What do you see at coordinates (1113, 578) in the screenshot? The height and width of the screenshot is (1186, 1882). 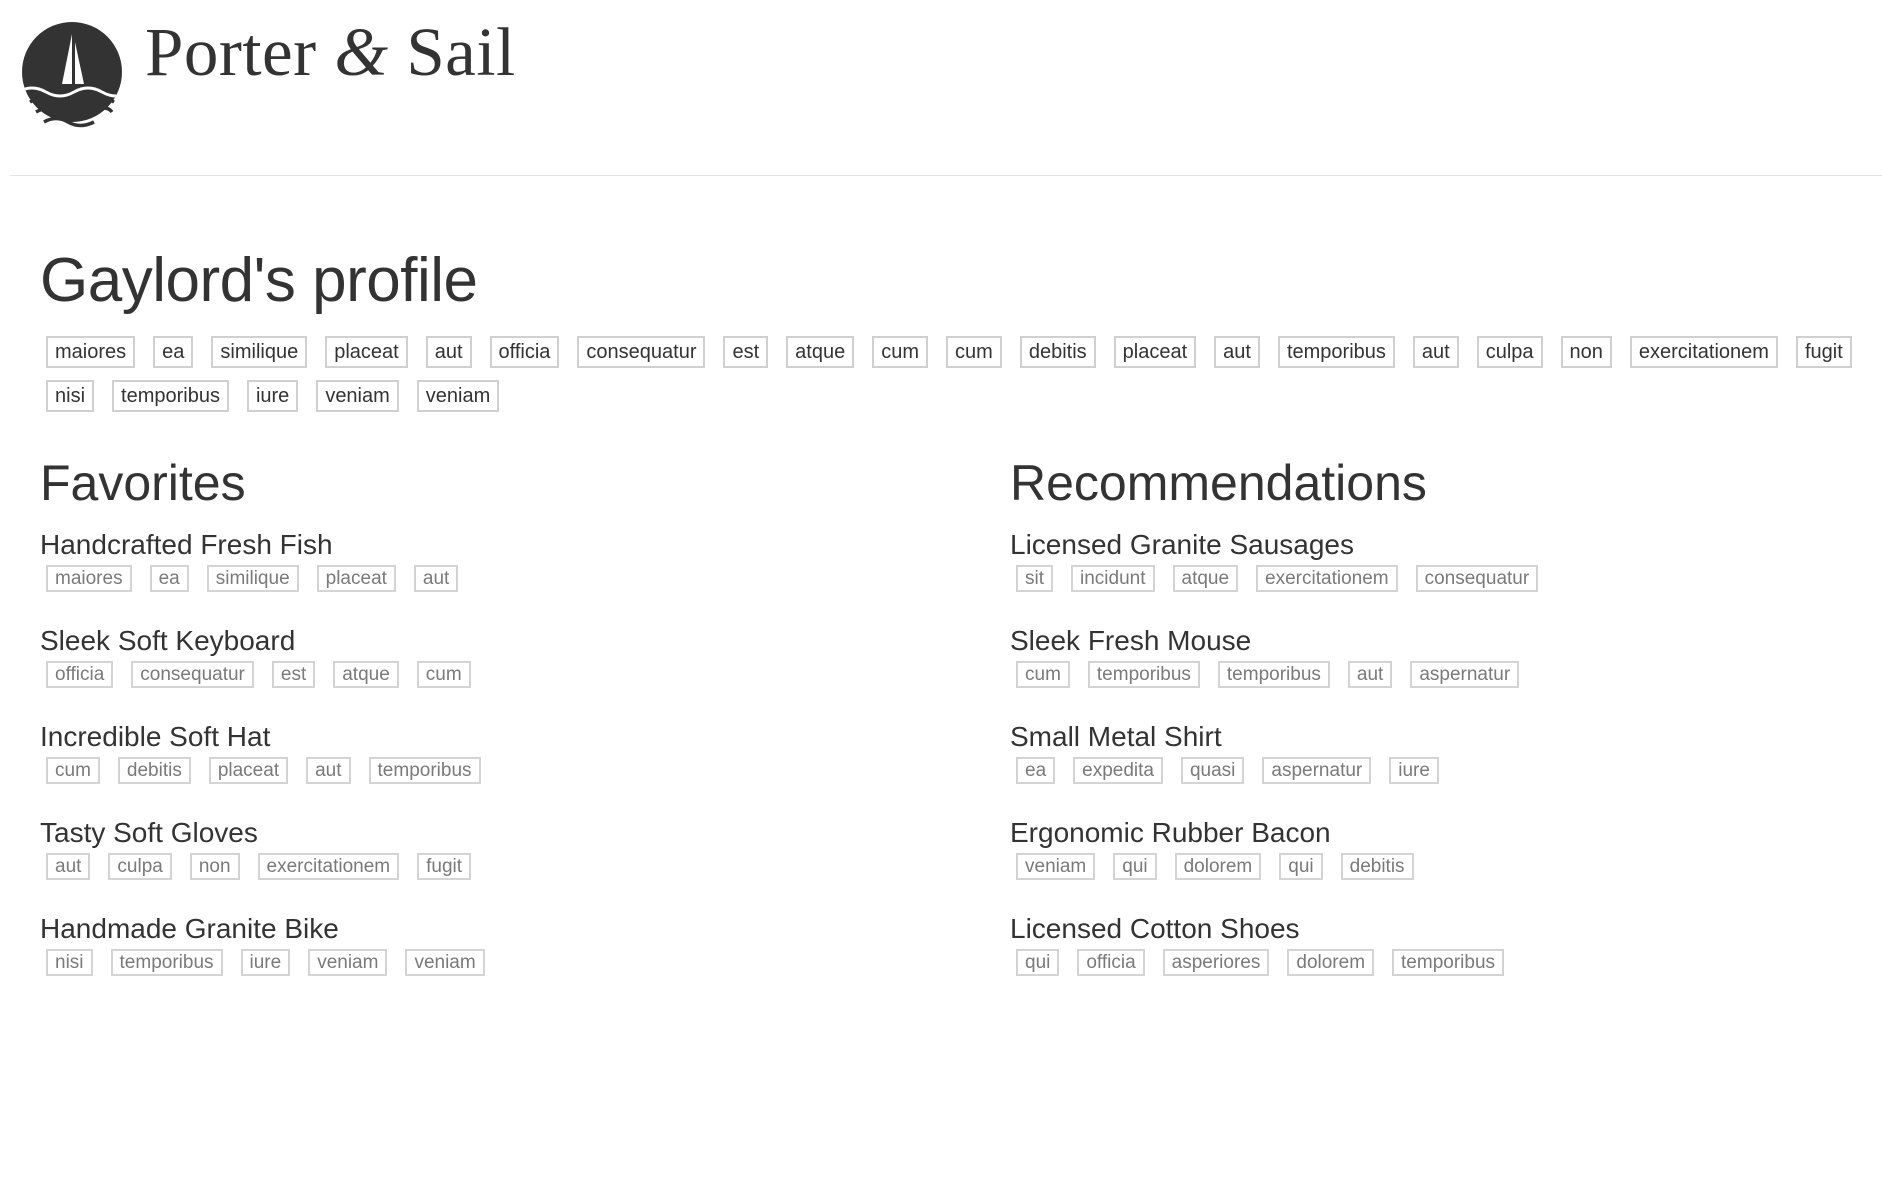 I see `tag: incidunt` at bounding box center [1113, 578].